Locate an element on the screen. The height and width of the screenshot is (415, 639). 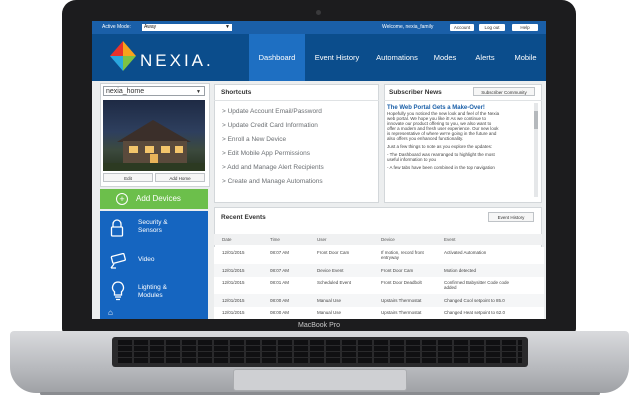
shortcut-link: > Add and Manage Alert Recipients is located at coordinates (273, 167).